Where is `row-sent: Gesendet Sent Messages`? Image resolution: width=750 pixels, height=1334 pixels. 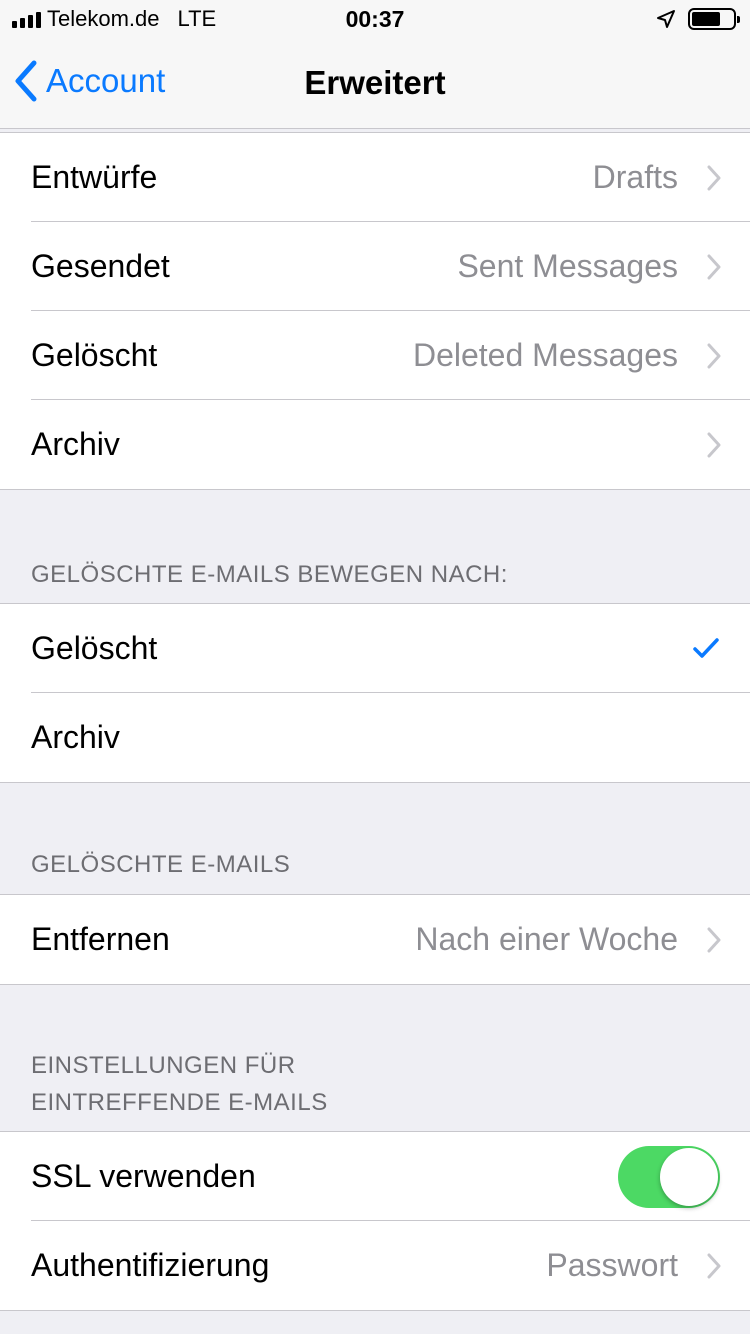
row-sent: Gesendet Sent Messages is located at coordinates (375, 266).